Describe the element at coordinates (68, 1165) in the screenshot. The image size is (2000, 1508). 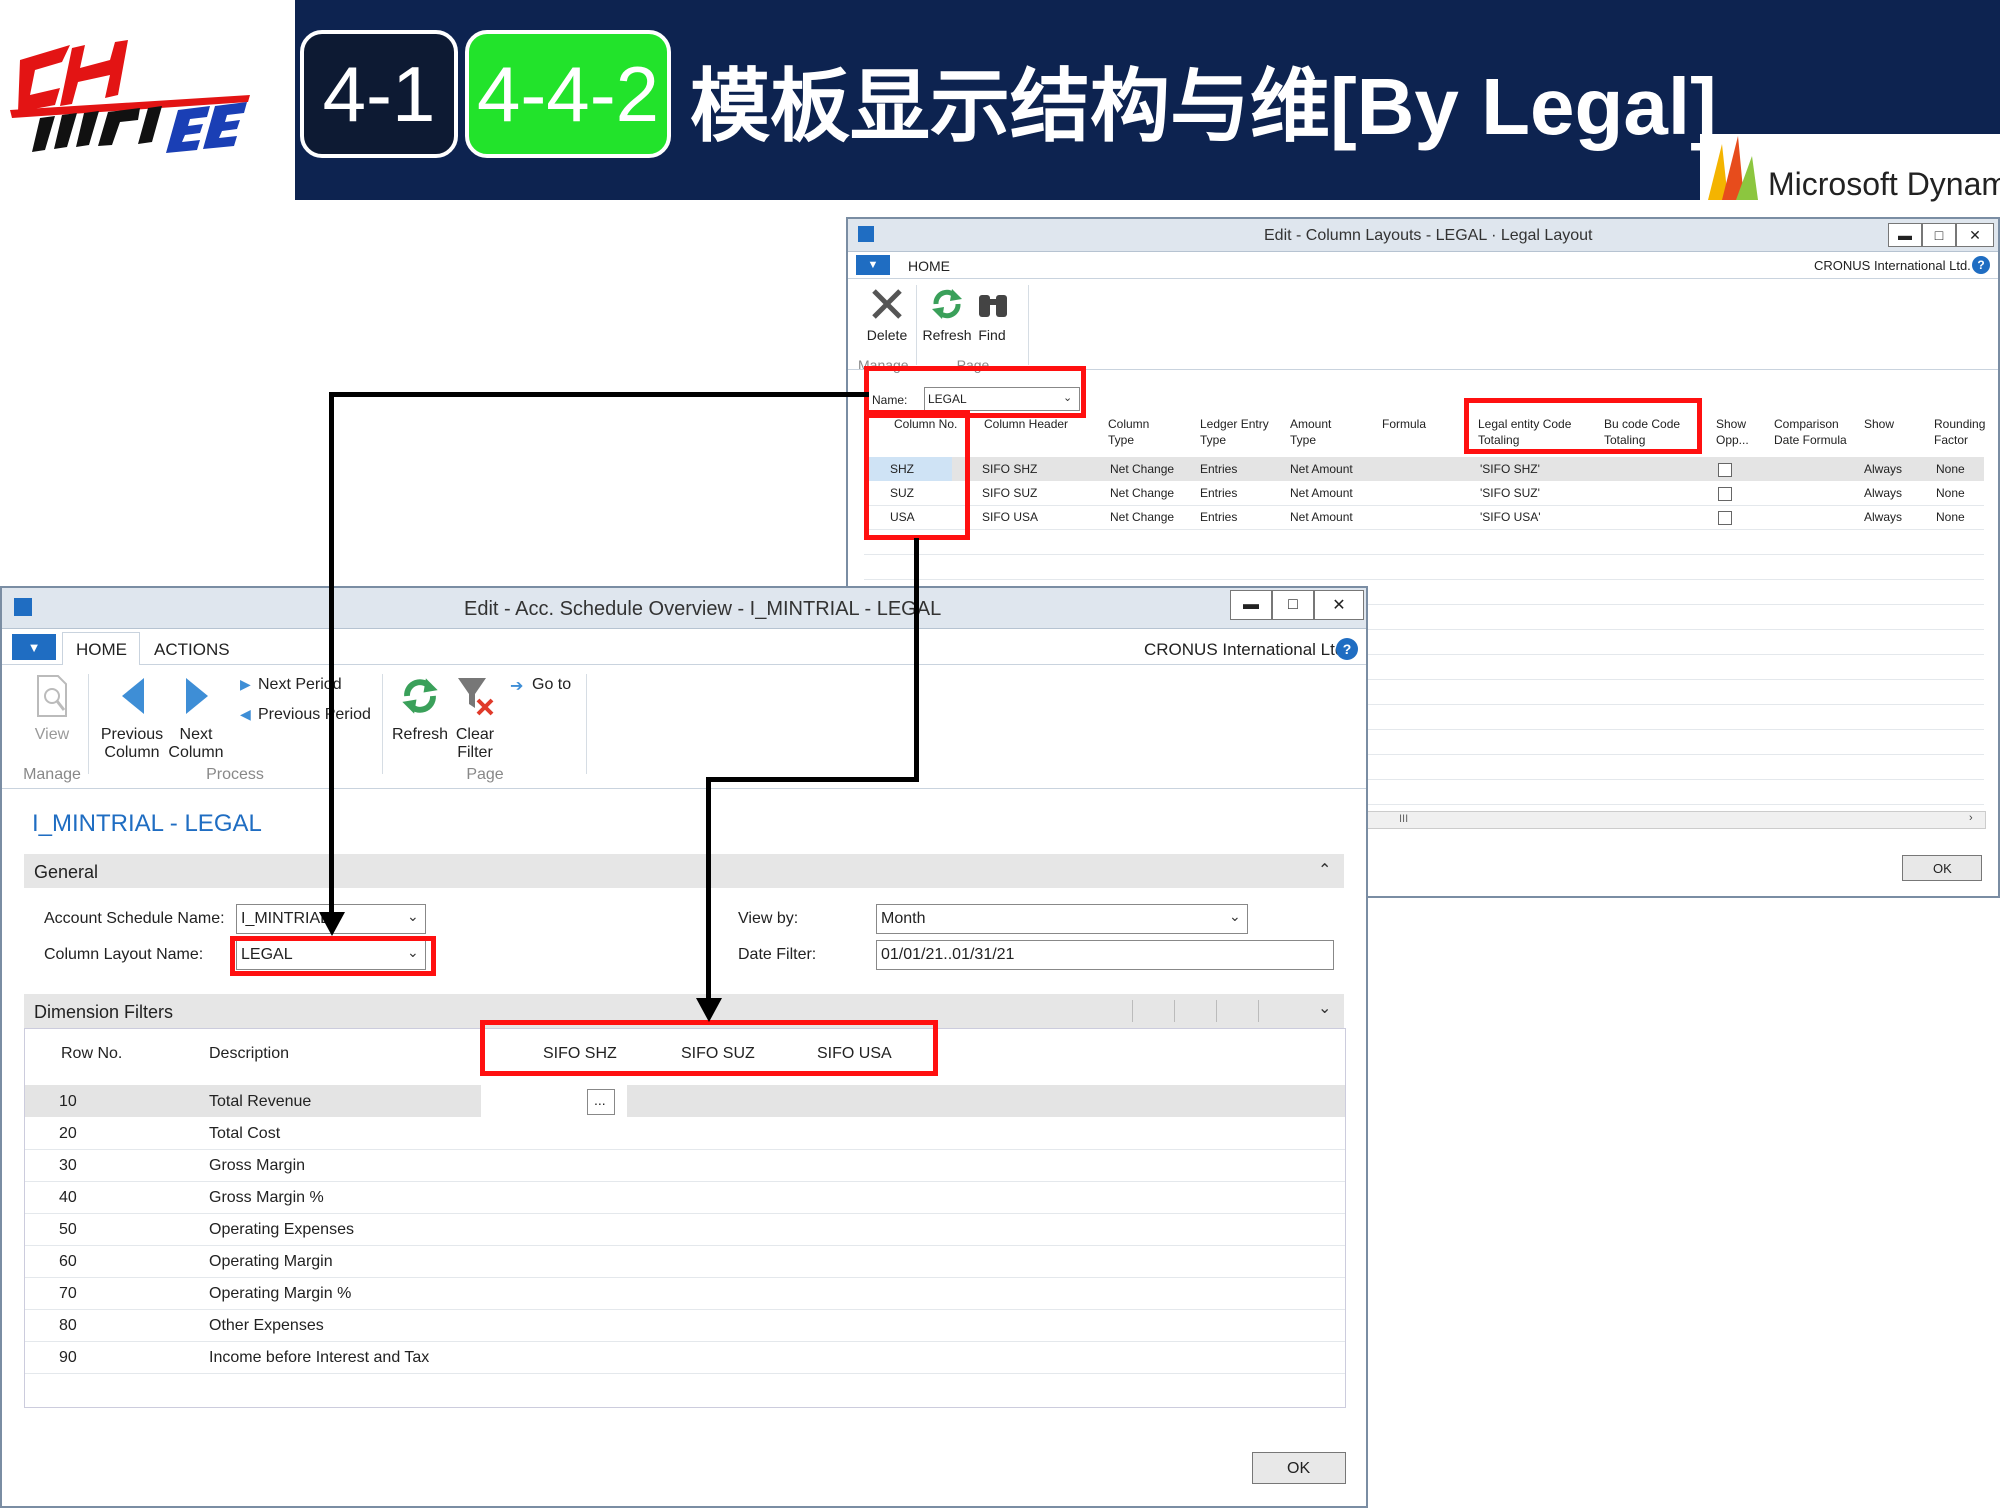
I see `row-no: 30` at that location.